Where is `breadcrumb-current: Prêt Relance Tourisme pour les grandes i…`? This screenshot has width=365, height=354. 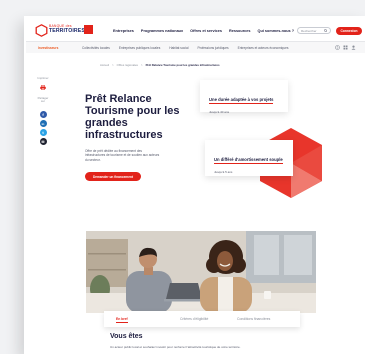 breadcrumb-current: Prêt Relance Tourisme pour les grandes i… is located at coordinates (182, 65).